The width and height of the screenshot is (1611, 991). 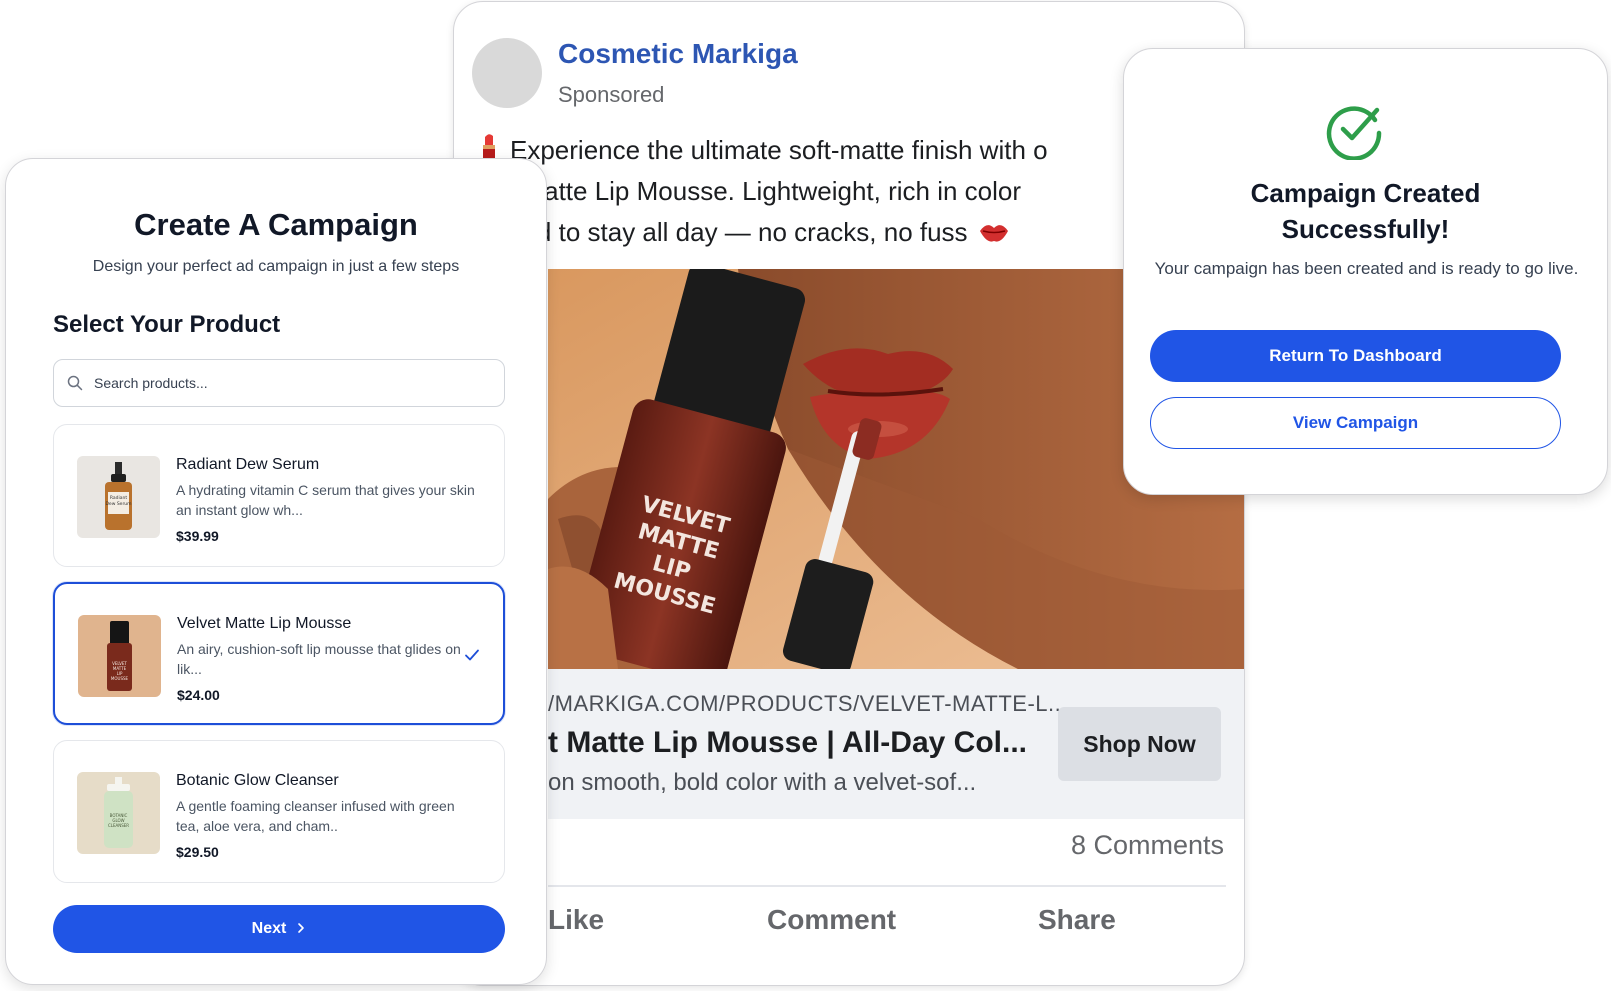 I want to click on next-button: Next, so click(x=279, y=929).